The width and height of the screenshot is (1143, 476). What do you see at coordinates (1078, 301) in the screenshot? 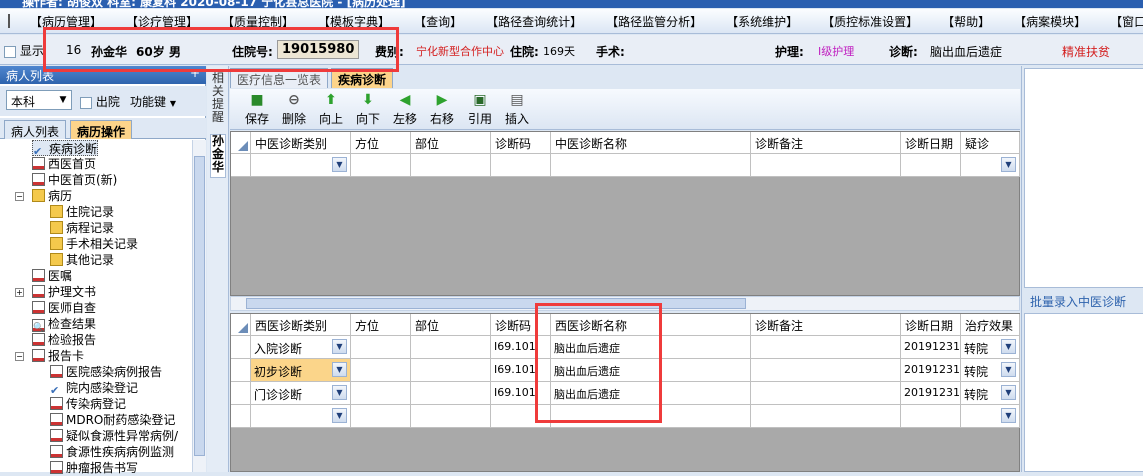
I see `batch-tcm-link: 批量录入中医诊断` at bounding box center [1078, 301].